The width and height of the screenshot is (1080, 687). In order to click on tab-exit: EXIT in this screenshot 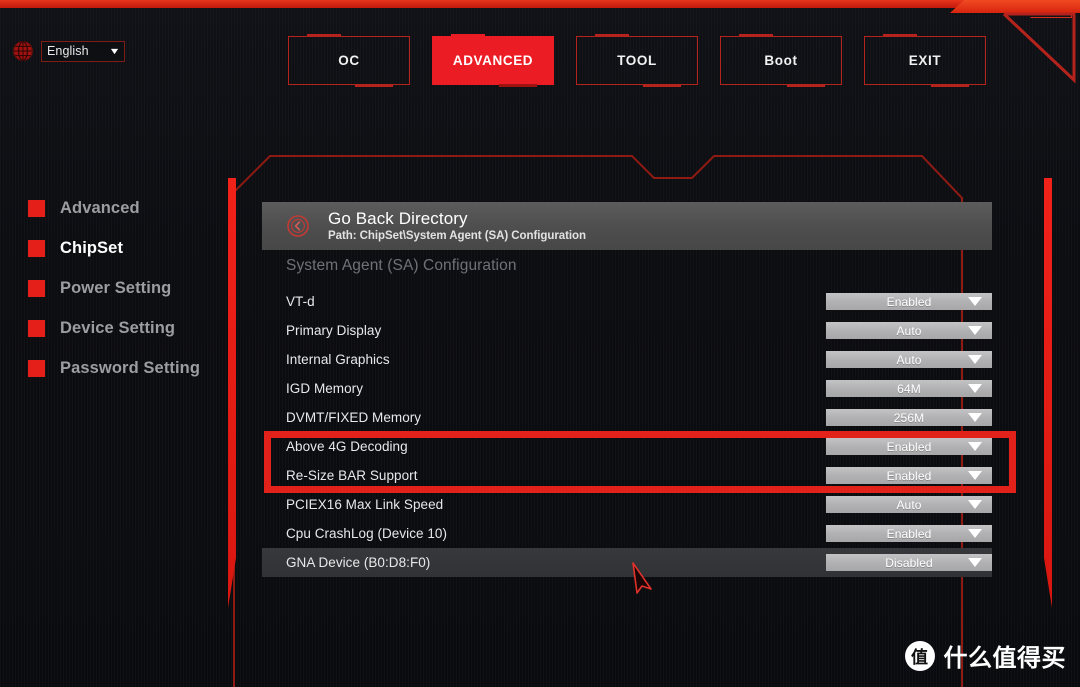, I will do `click(925, 60)`.